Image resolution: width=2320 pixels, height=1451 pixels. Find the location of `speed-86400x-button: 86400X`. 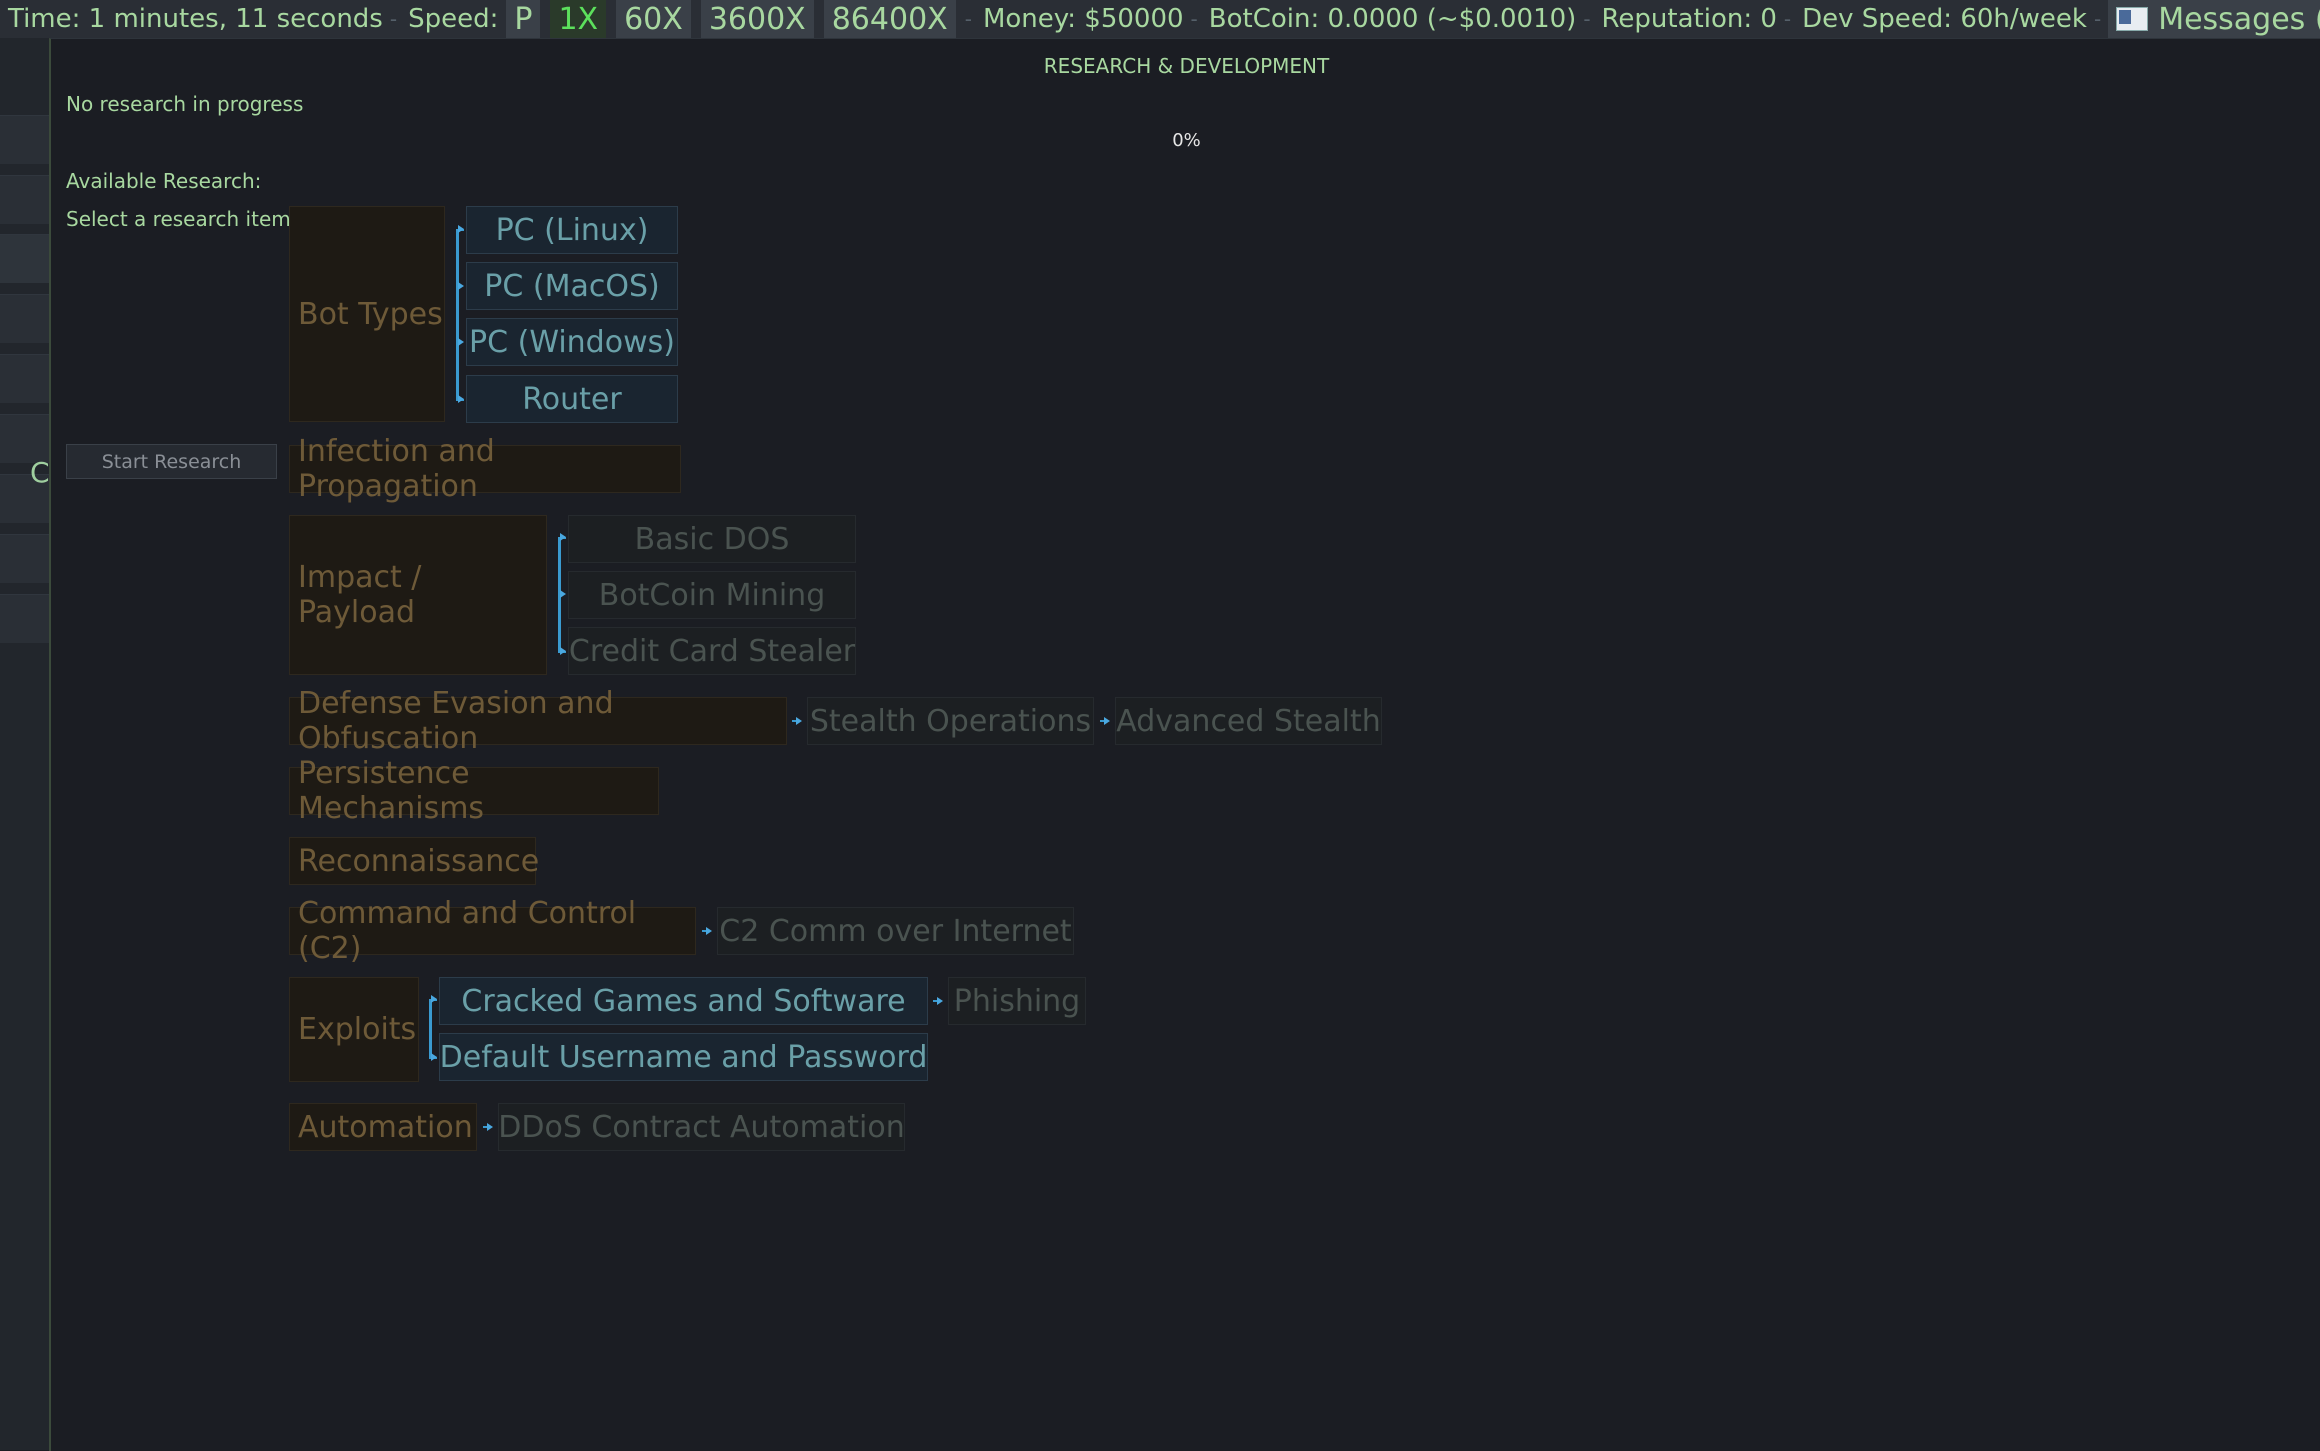

speed-86400x-button: 86400X is located at coordinates (889, 19).